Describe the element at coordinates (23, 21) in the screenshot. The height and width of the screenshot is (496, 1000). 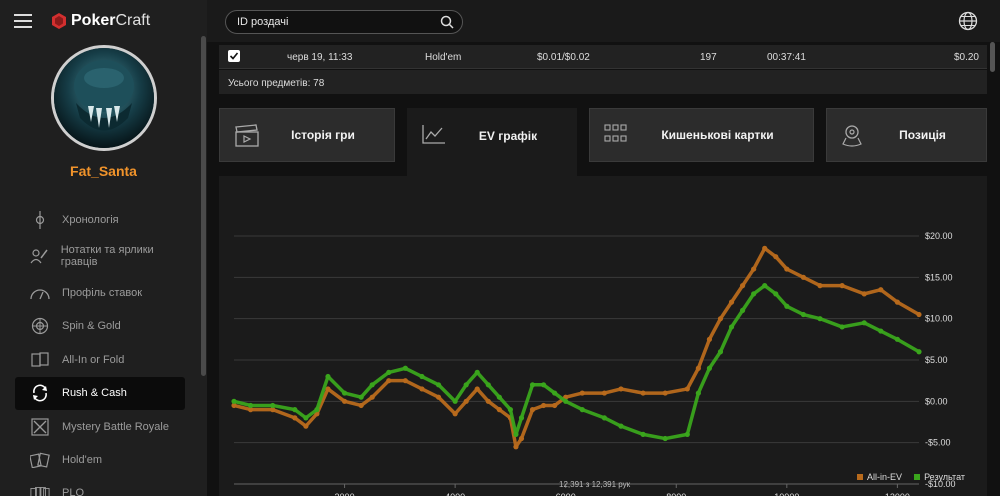
I see `hamburger-menu-icon` at that location.